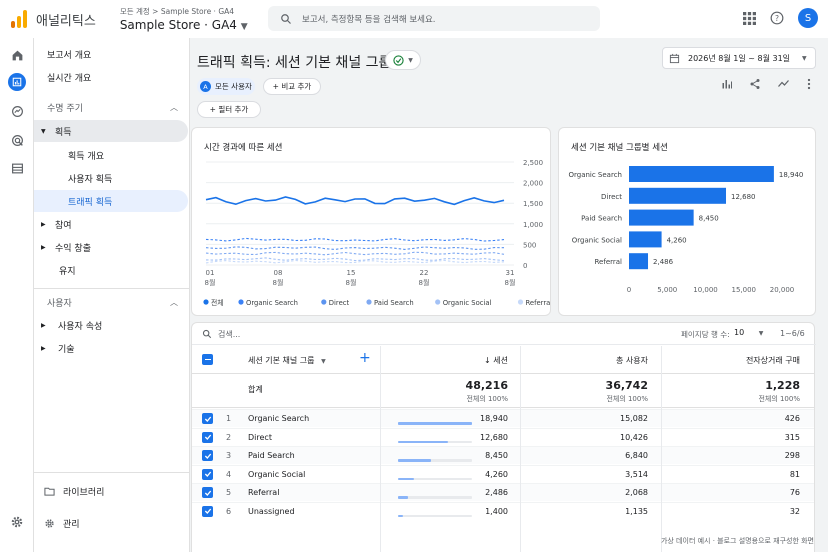 Image resolution: width=828 pixels, height=552 pixels. I want to click on caret-right-icon: ▶, so click(43, 247).